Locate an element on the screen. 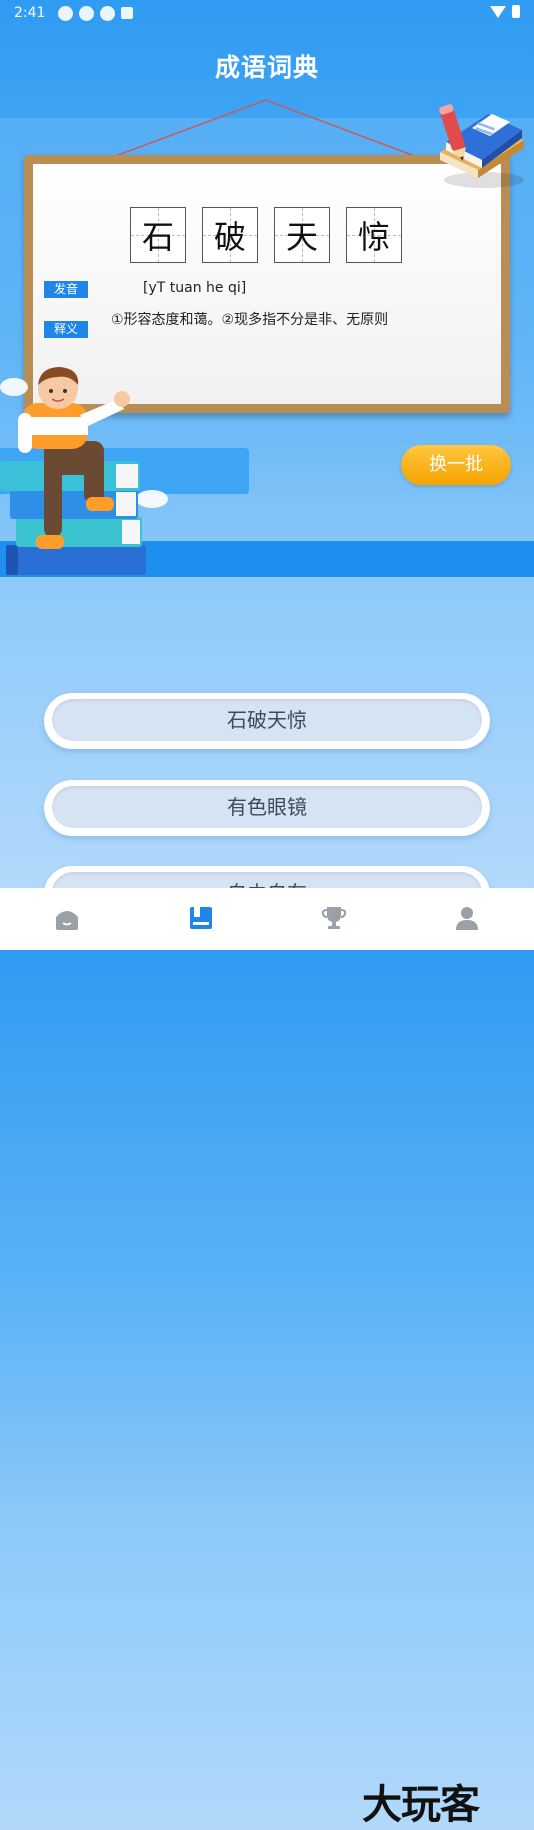 The height and width of the screenshot is (1830, 534). character: 天 is located at coordinates (301, 237).